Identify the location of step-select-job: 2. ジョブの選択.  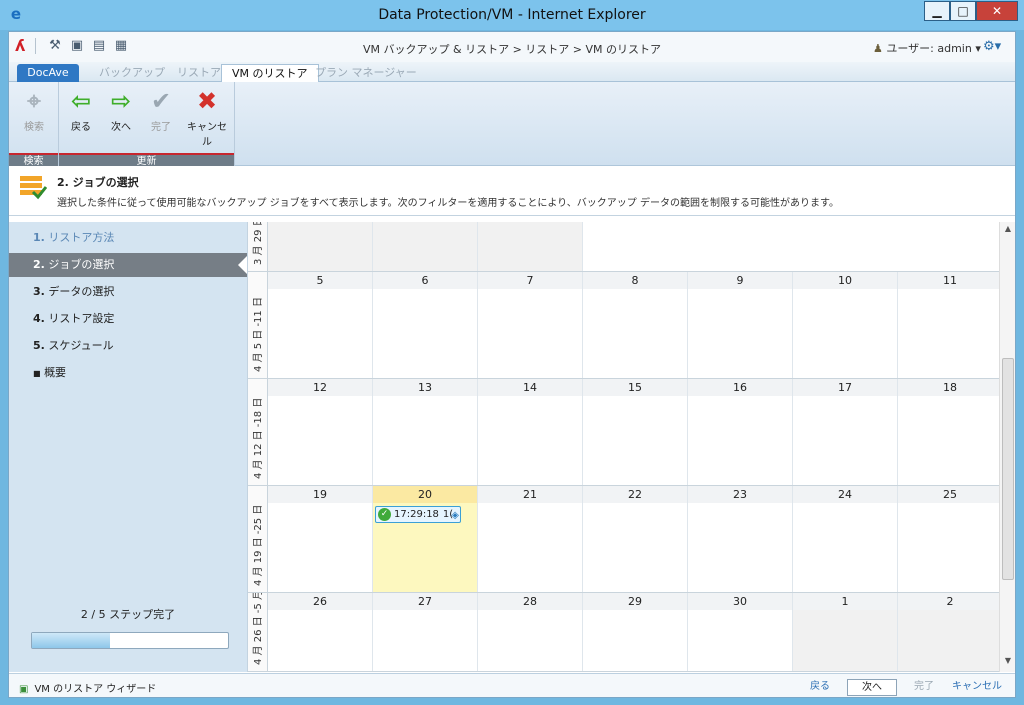
(128, 265).